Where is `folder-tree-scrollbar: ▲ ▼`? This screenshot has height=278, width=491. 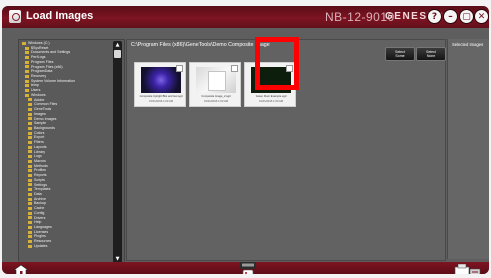 folder-tree-scrollbar: ▲ ▼ is located at coordinates (117, 152).